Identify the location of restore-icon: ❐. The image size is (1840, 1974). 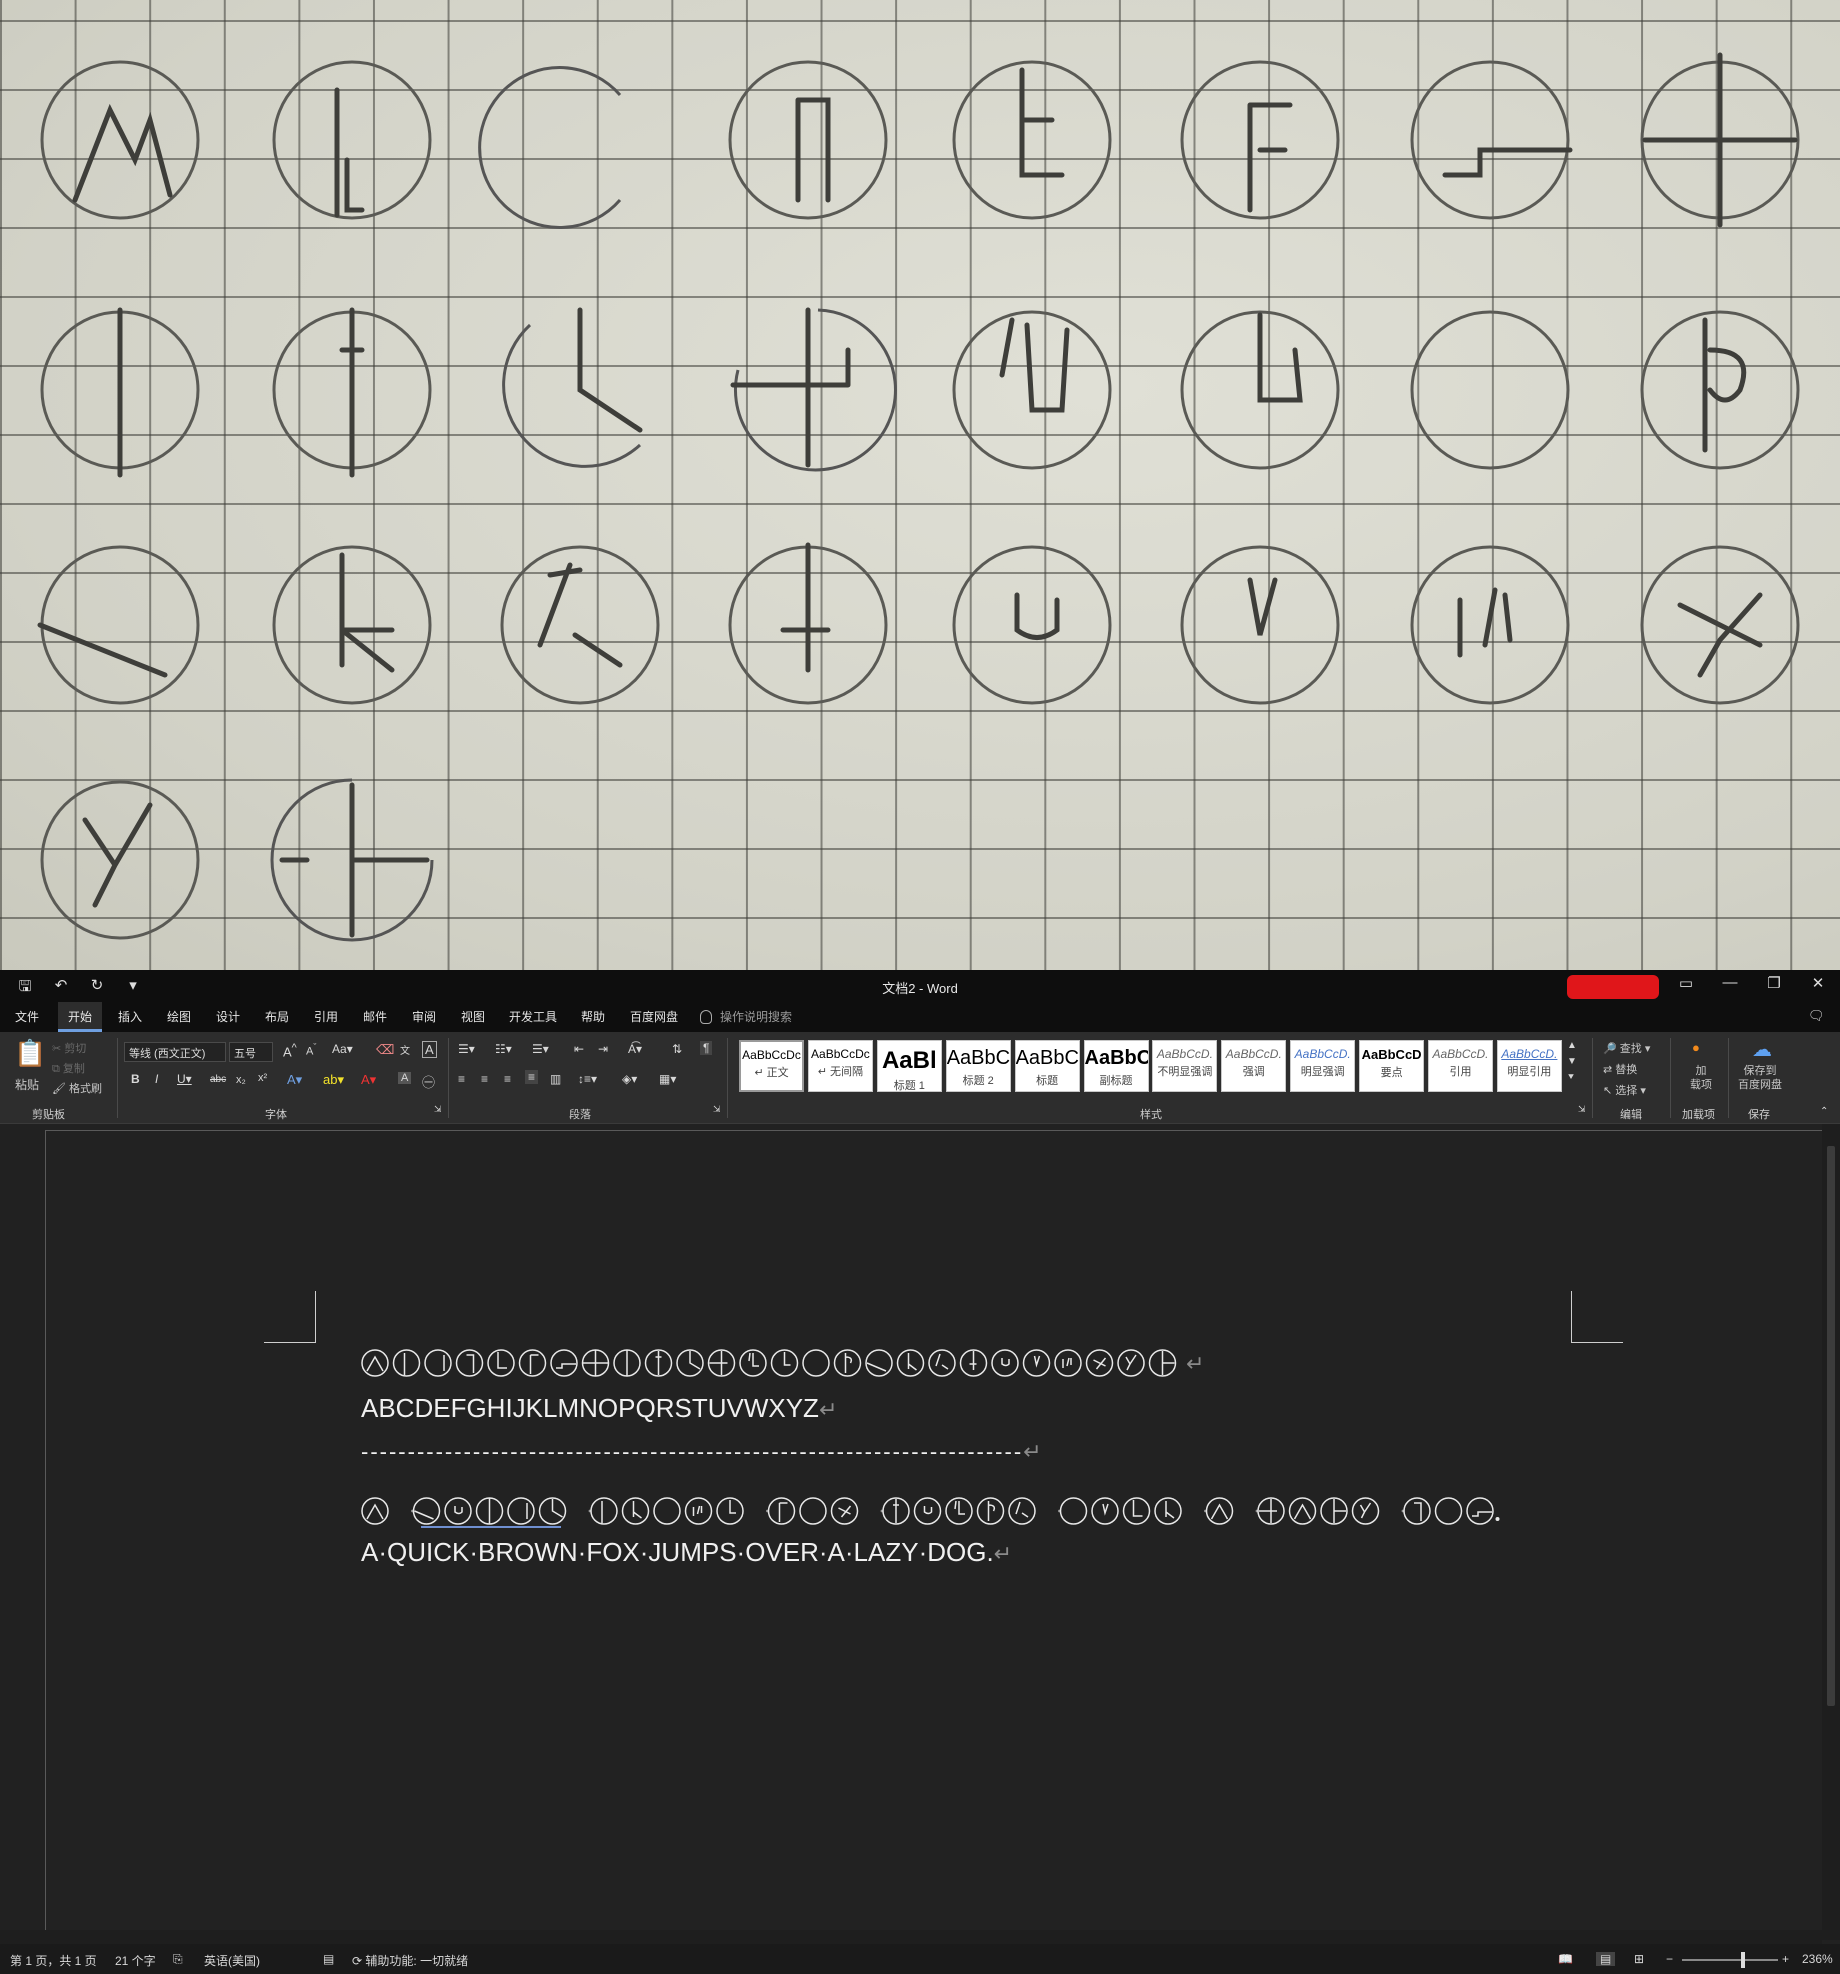
(1774, 983).